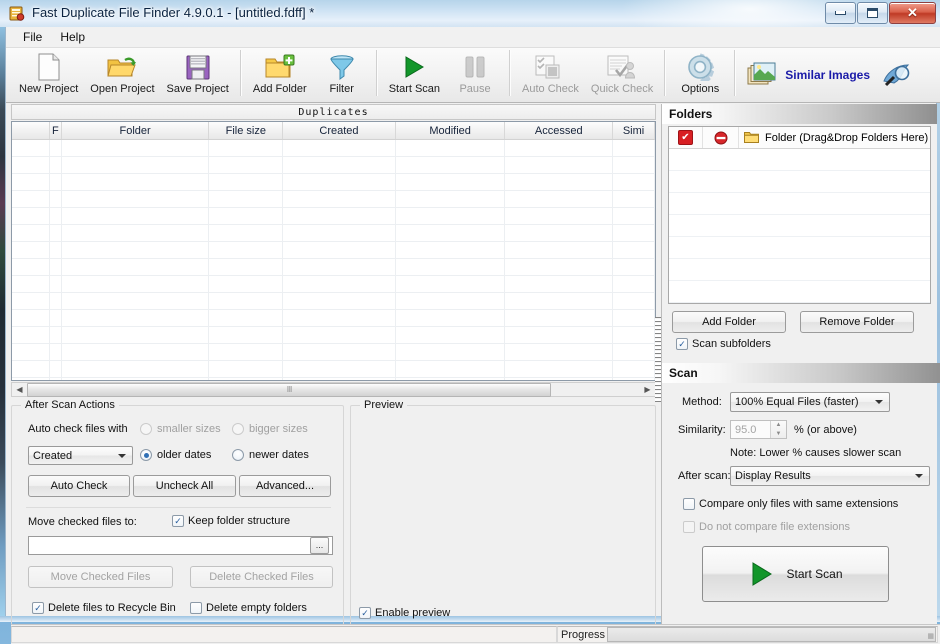 The width and height of the screenshot is (940, 644). I want to click on toolbar-button-start-scan: Start Scan, so click(414, 74).